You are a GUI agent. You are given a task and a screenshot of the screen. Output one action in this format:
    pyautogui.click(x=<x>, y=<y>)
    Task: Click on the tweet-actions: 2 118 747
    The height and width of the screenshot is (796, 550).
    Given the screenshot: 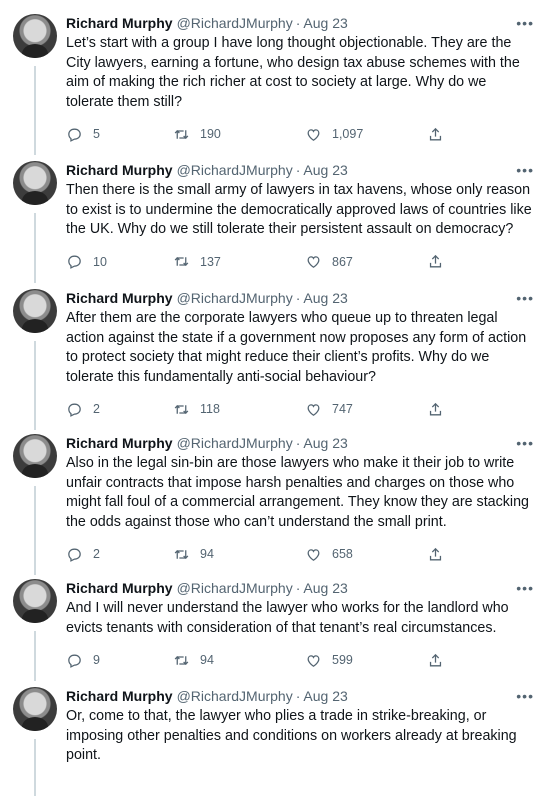 What is the action you would take?
    pyautogui.click(x=300, y=409)
    